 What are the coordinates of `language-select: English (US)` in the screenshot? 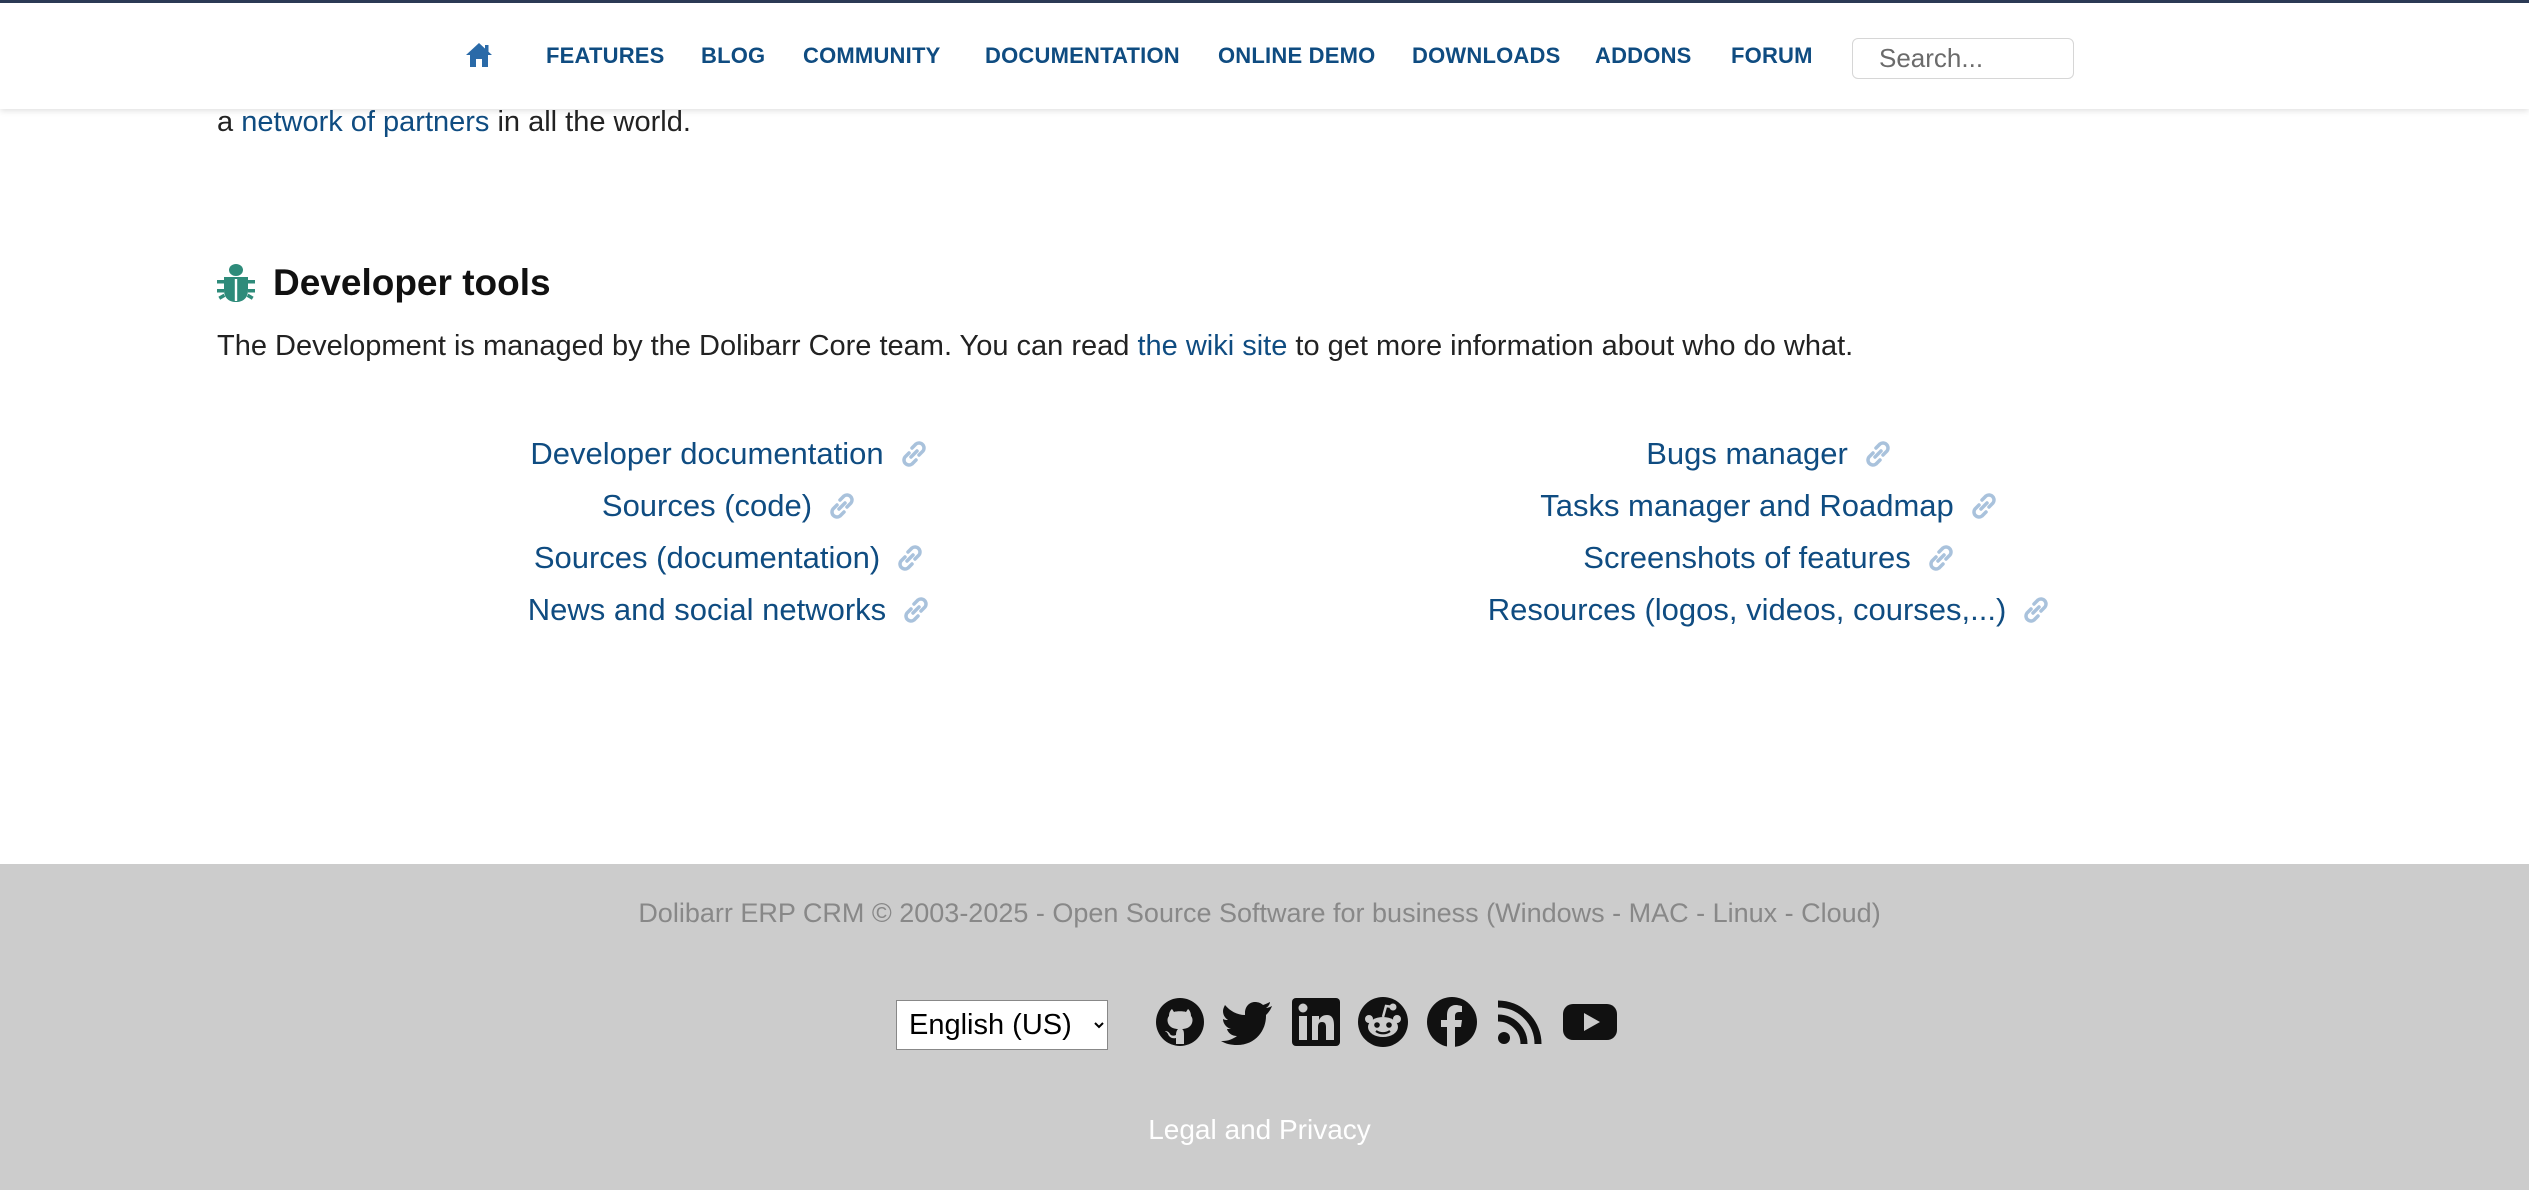 It's located at (1002, 1025).